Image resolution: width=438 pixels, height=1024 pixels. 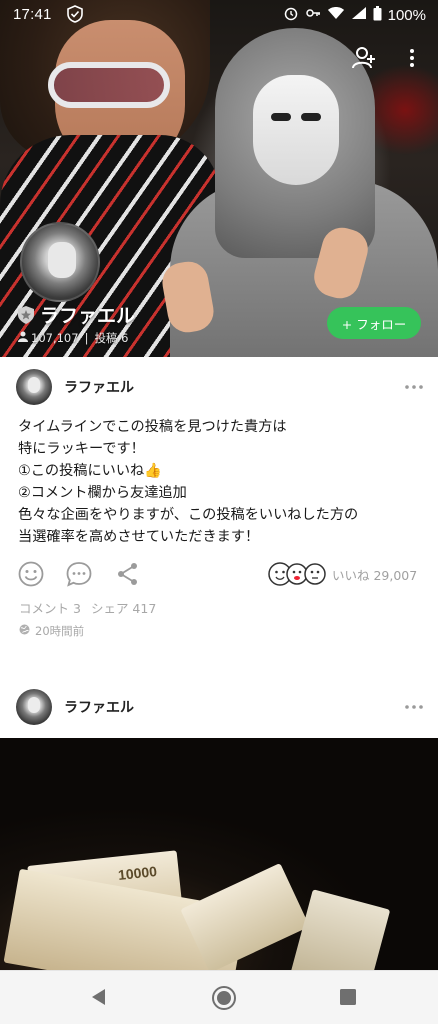 I want to click on cover-photo-mask, so click(x=296, y=130).